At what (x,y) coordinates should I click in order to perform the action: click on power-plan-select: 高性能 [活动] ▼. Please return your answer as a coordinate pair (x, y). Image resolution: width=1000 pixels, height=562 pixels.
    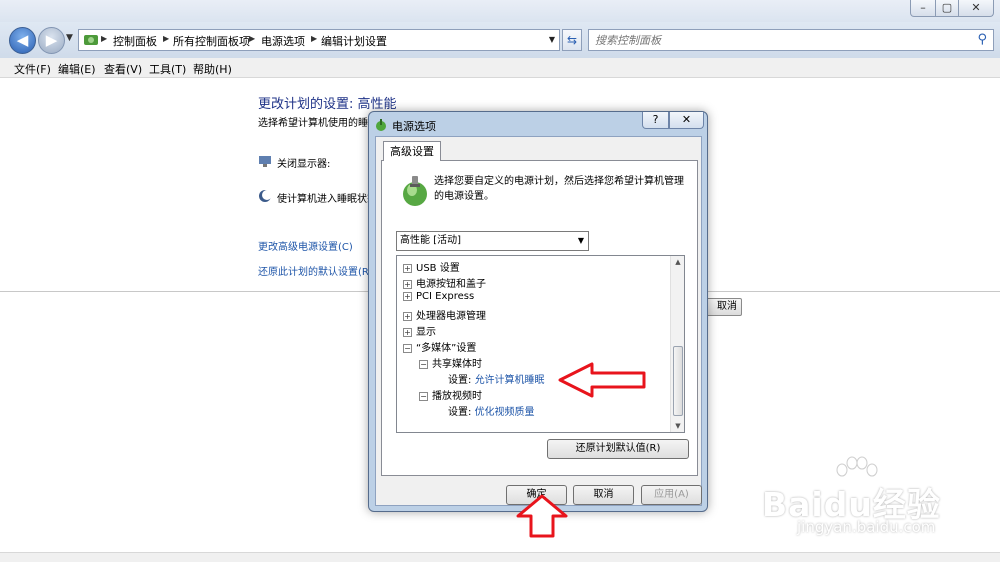
    Looking at the image, I should click on (492, 241).